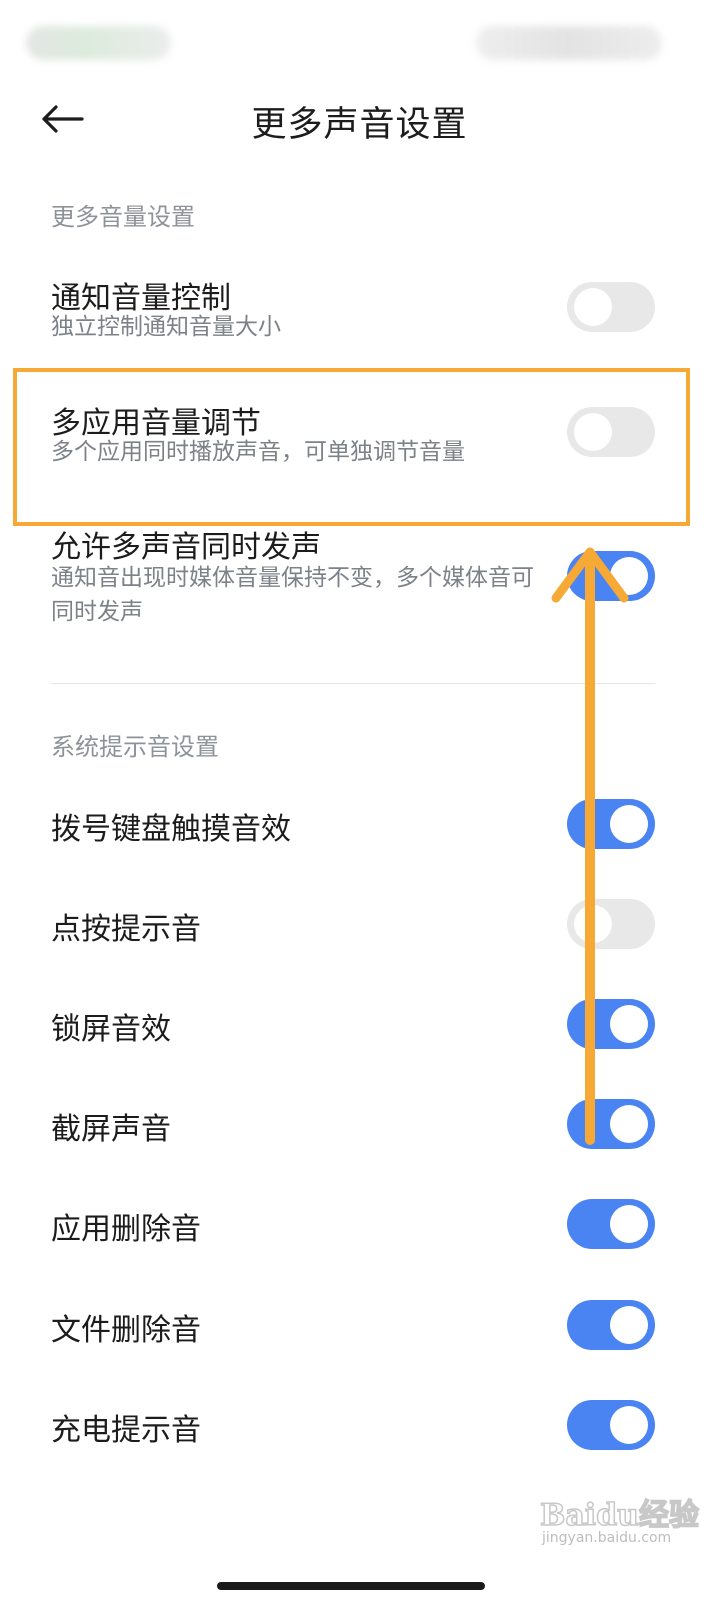  Describe the element at coordinates (353, 683) in the screenshot. I see `section-divider` at that location.